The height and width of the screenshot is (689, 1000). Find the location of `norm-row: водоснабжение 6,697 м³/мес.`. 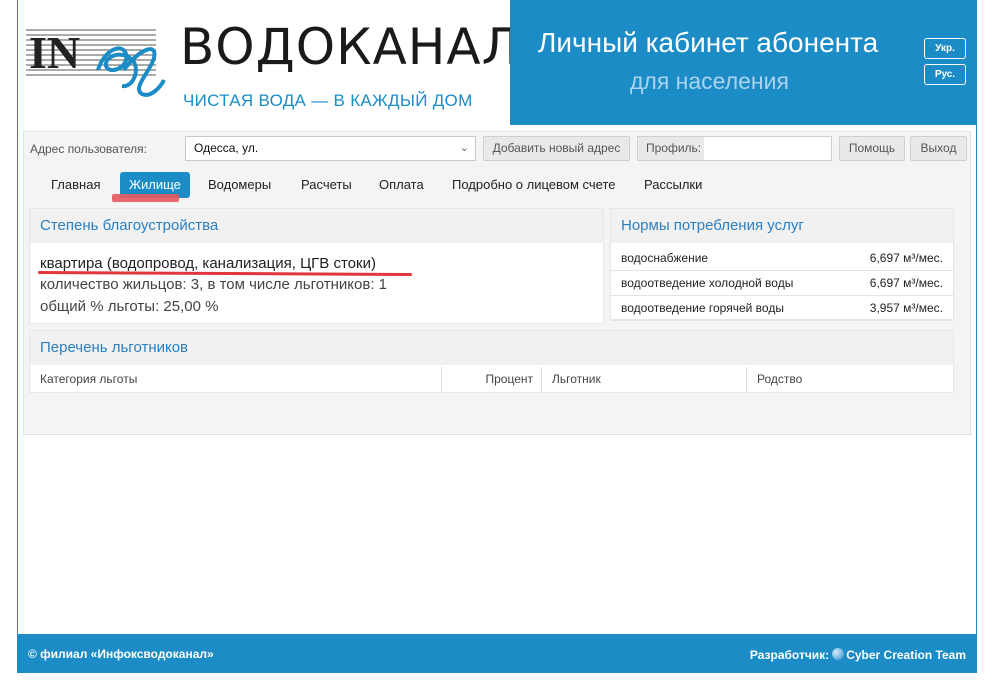

norm-row: водоснабжение 6,697 м³/мес. is located at coordinates (782, 258).